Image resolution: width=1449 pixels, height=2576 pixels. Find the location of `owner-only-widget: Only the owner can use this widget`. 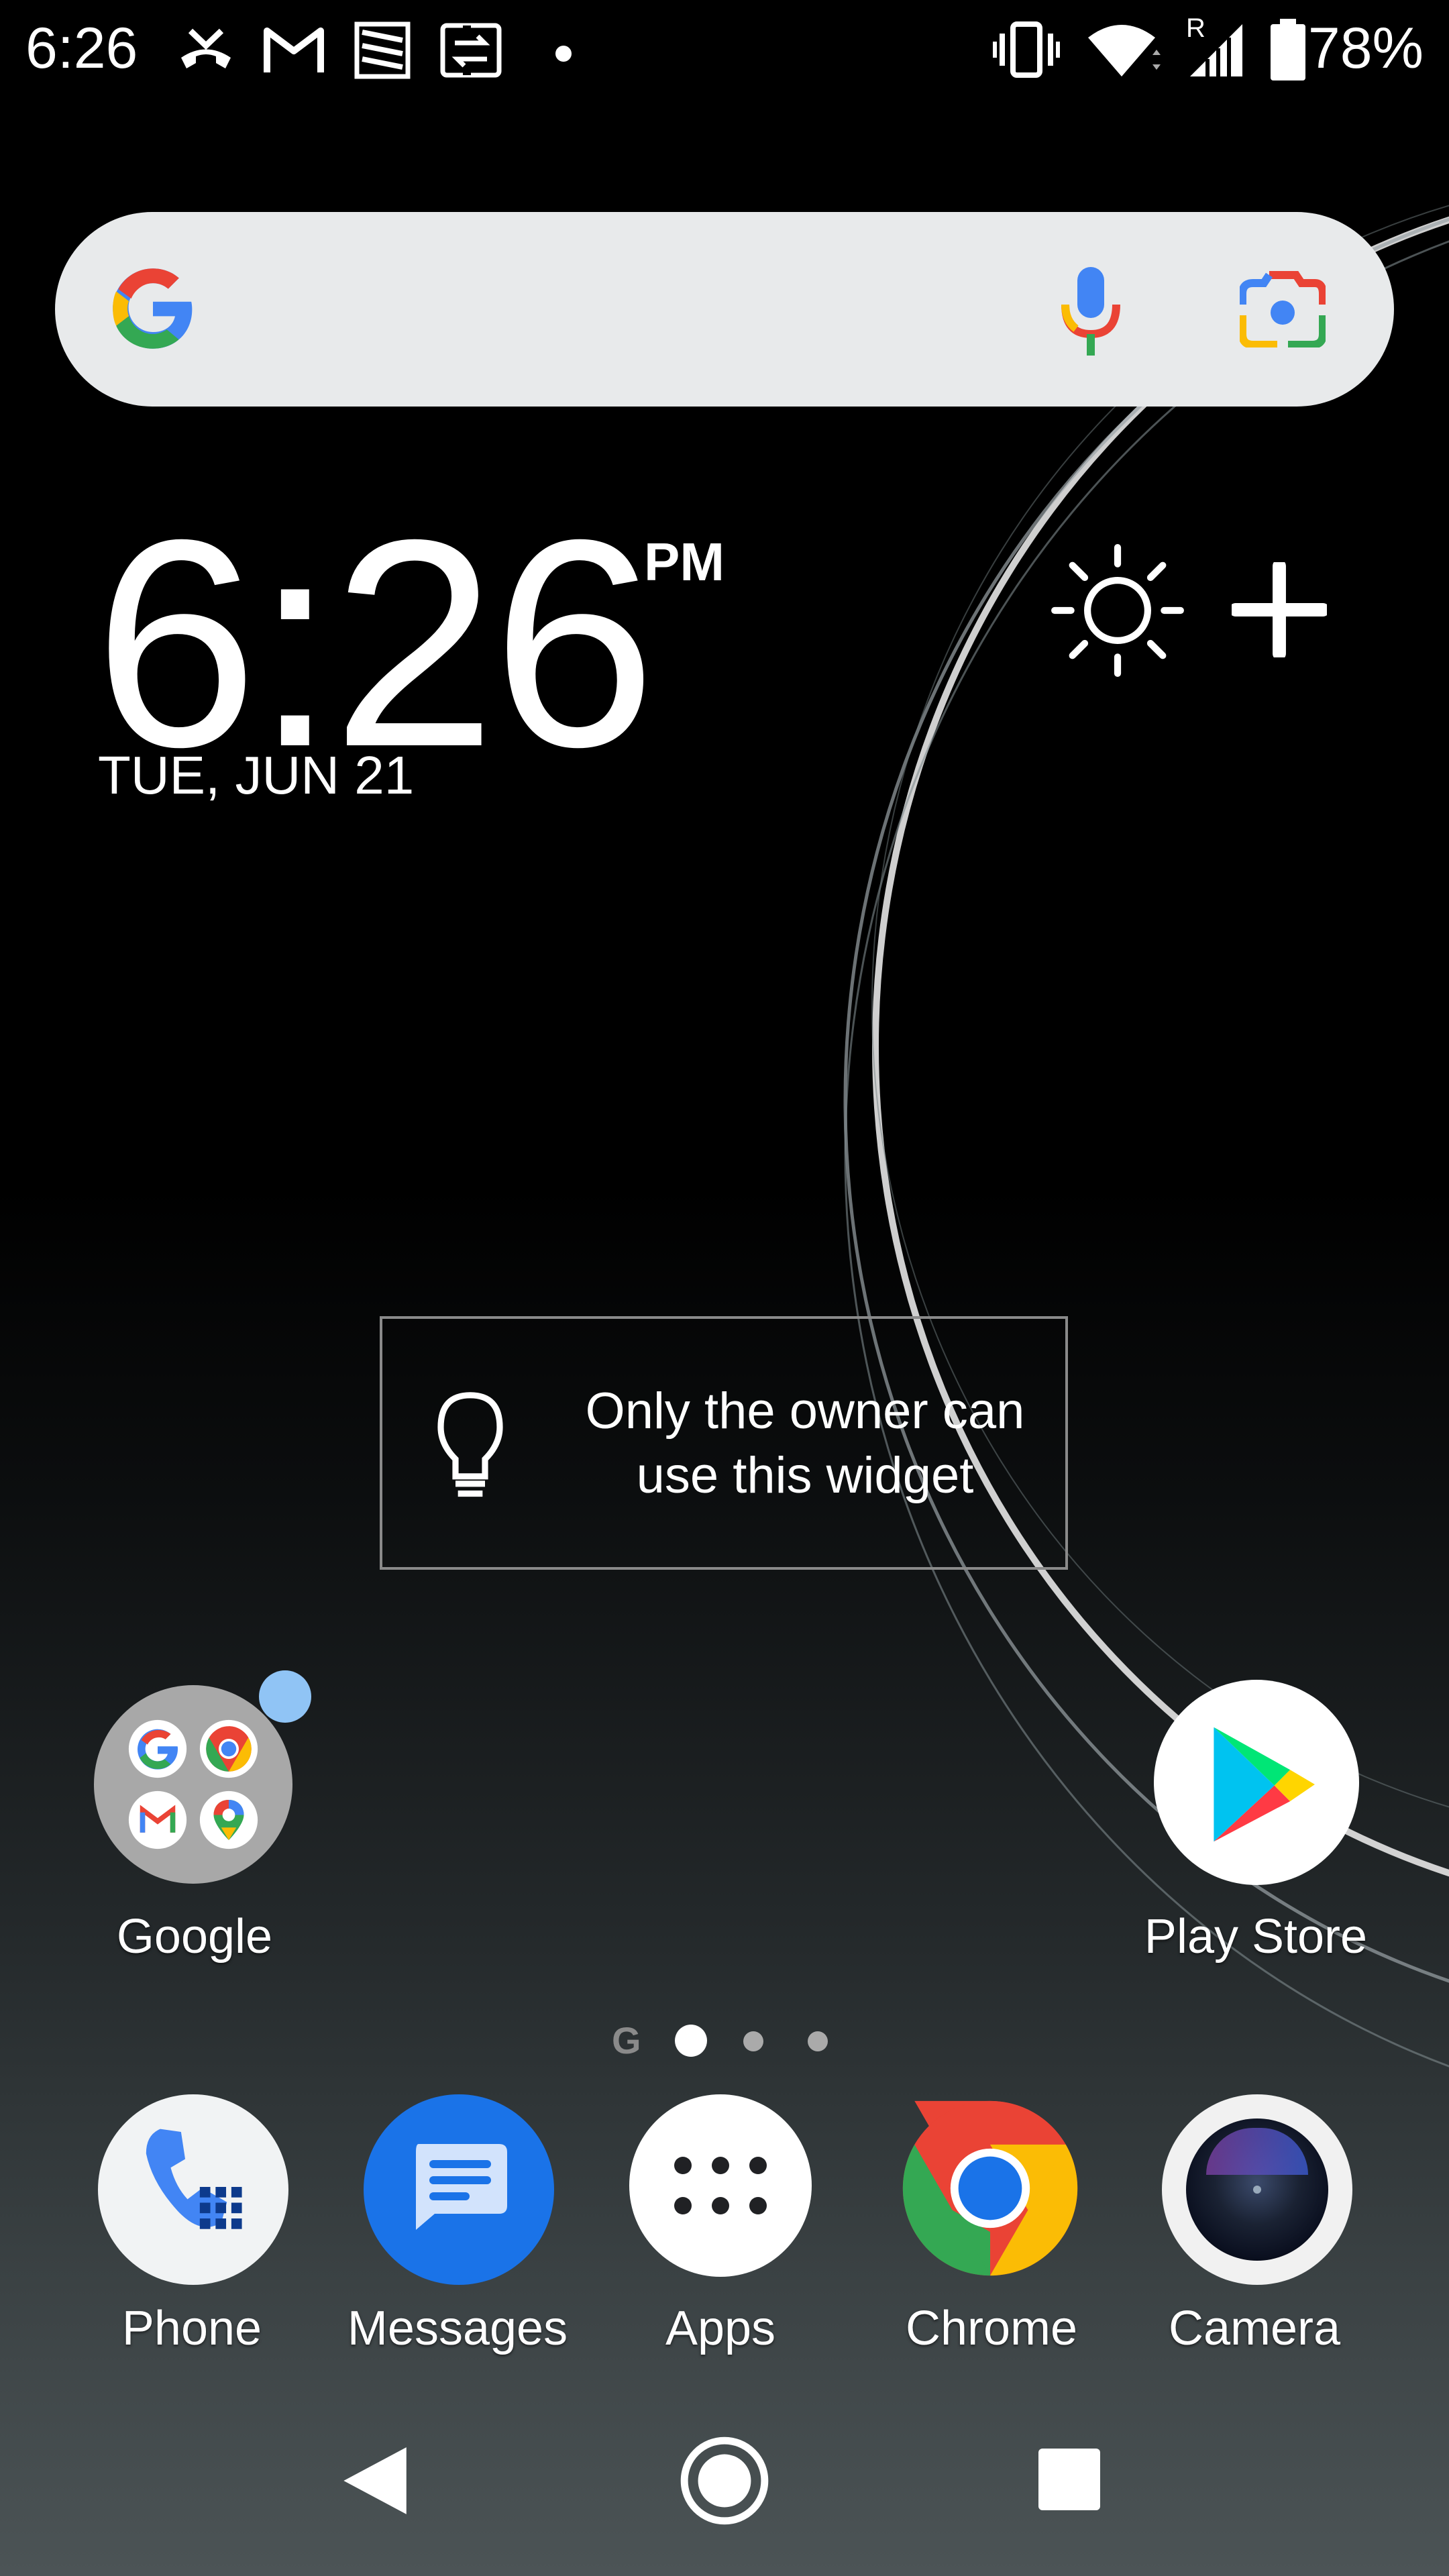

owner-only-widget: Only the owner can use this widget is located at coordinates (724, 1443).